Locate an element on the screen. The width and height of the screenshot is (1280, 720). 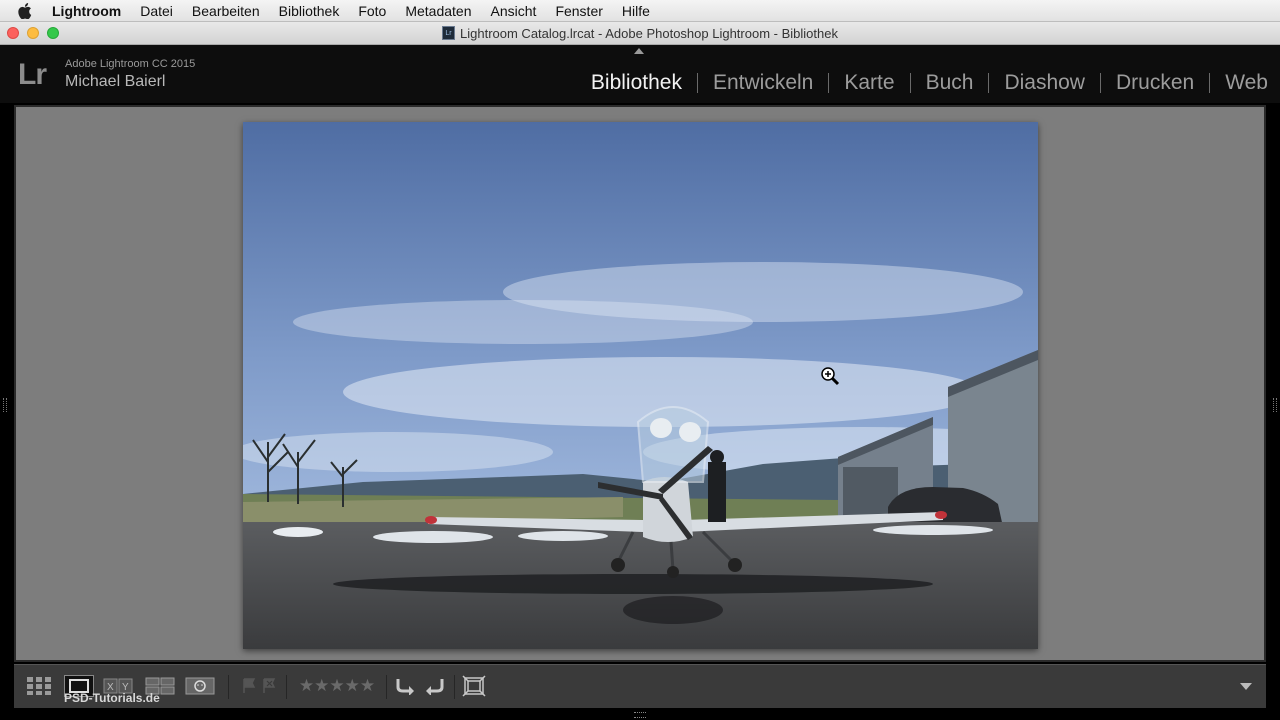
top-panel-toggle-icon is located at coordinates (639, 51).